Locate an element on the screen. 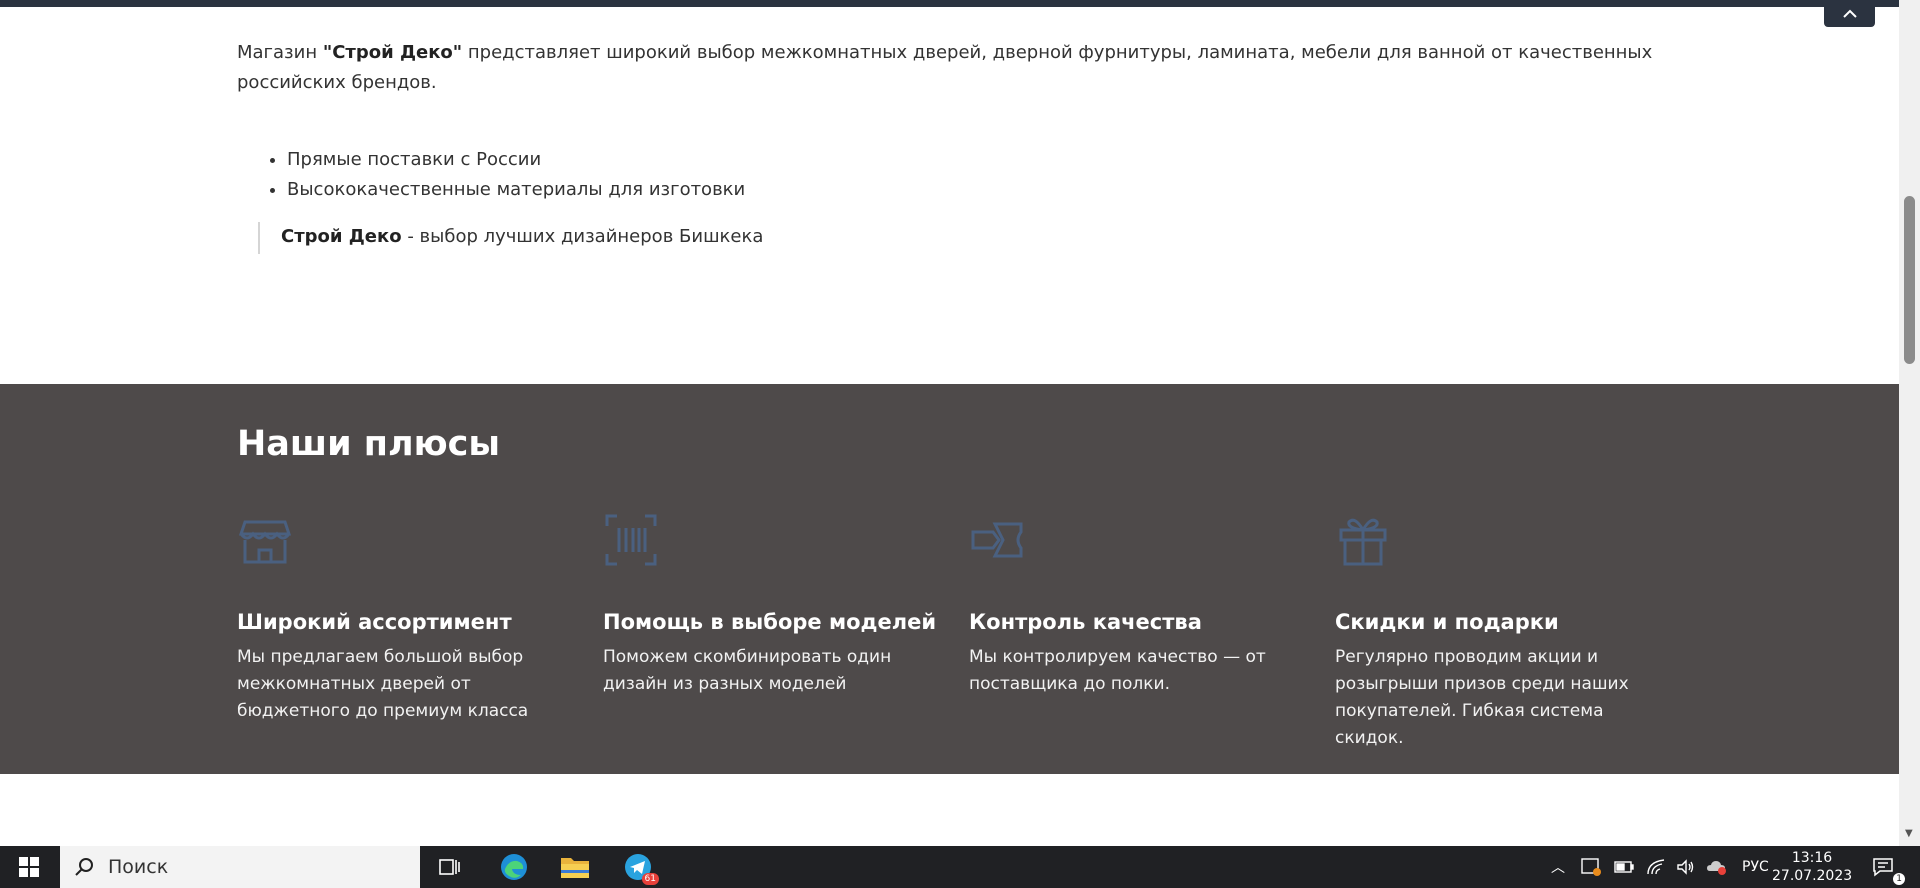 Image resolution: width=1920 pixels, height=888 pixels. notification-icon is located at coordinates (1883, 867).